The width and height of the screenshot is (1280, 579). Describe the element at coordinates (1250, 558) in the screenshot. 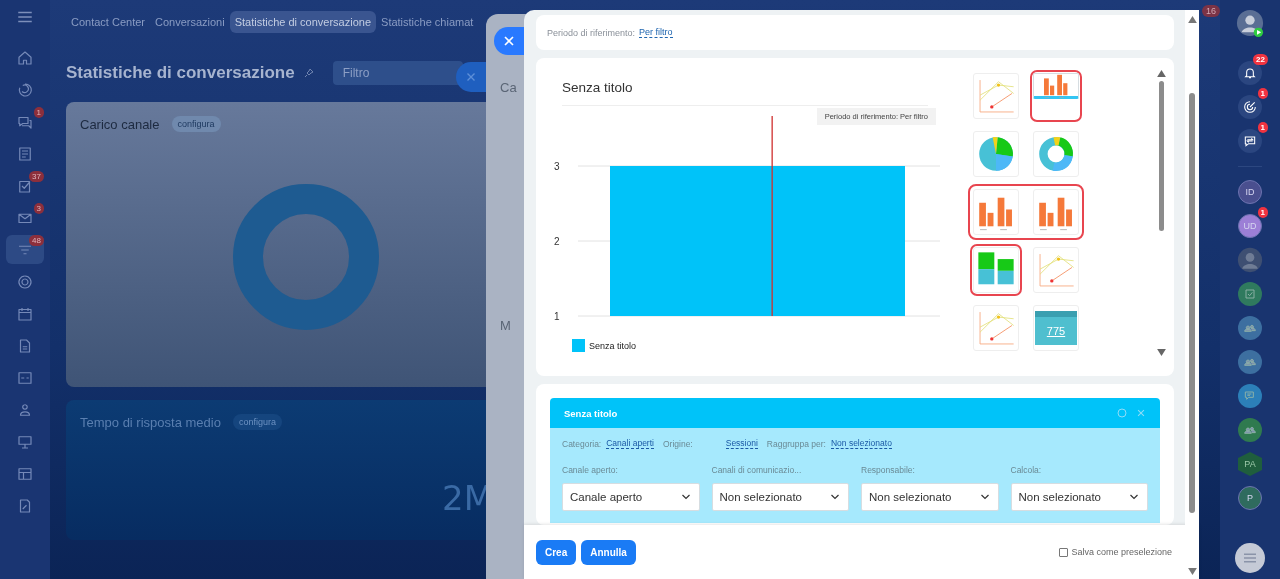

I see `menu-icon` at that location.